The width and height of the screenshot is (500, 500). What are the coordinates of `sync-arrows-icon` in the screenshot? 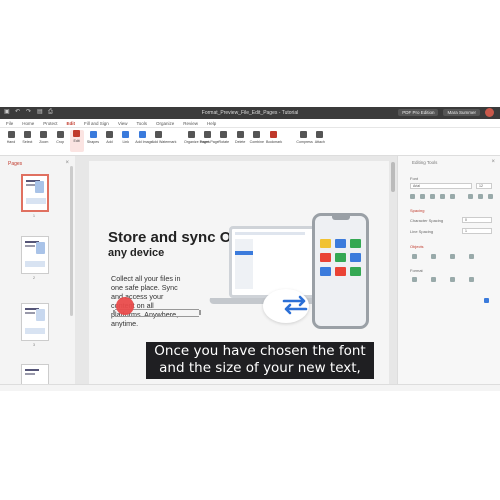 It's located at (295, 305).